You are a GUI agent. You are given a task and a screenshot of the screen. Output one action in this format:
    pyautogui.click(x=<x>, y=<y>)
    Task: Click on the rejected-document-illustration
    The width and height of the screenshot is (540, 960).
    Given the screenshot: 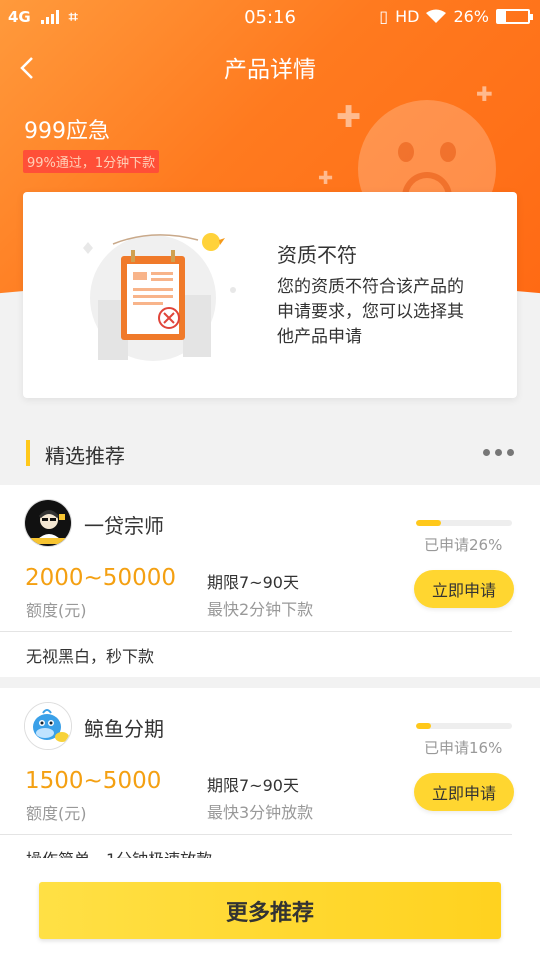 What is the action you would take?
    pyautogui.click(x=159, y=297)
    